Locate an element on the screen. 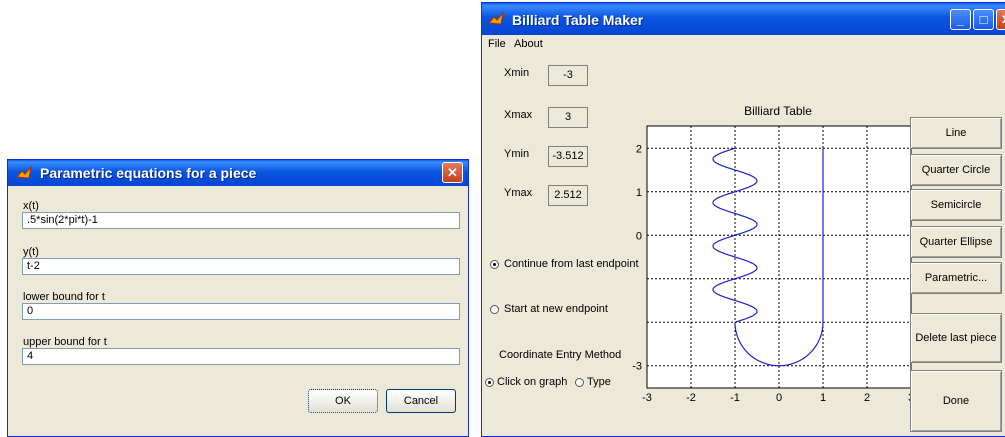 Image resolution: width=1005 pixels, height=437 pixels. plot-title: Billiard Table is located at coordinates (778, 111).